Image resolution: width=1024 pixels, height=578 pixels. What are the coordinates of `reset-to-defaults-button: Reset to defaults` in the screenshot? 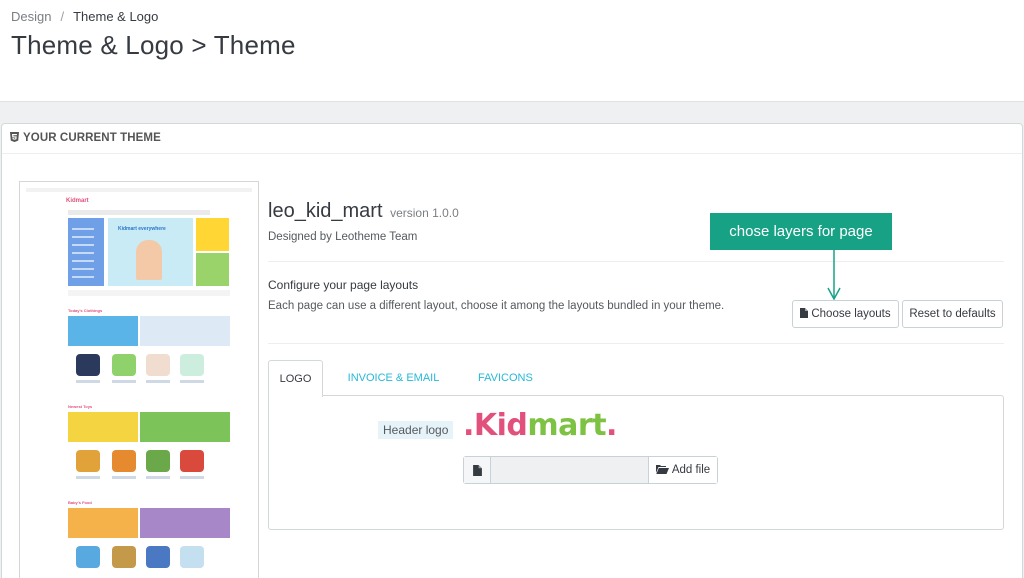 It's located at (952, 314).